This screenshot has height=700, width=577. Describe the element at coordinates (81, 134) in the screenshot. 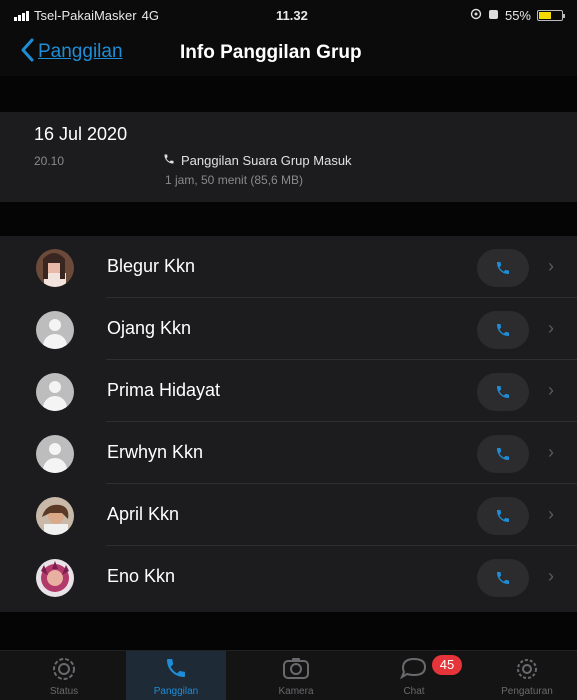

I see `call-date: 16 Jul 2020` at that location.